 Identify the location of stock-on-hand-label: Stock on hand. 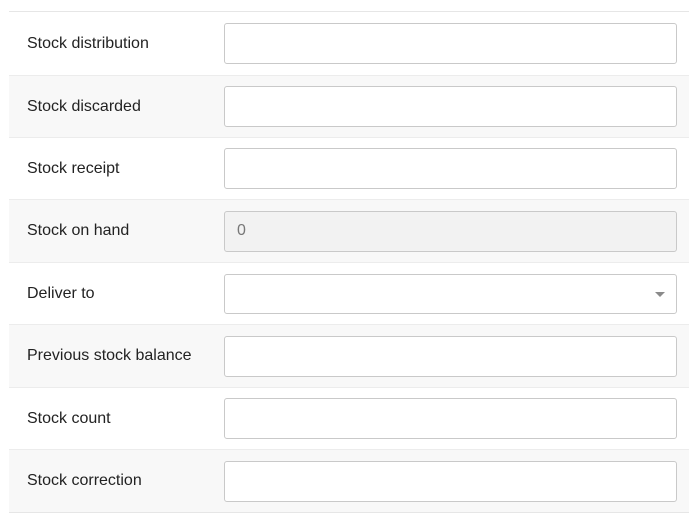
(78, 230).